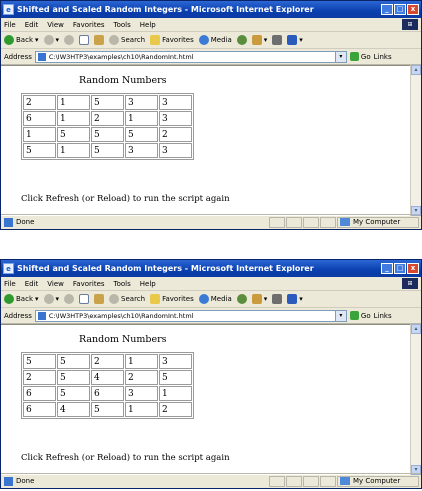  Describe the element at coordinates (107, 361) in the screenshot. I see `table-row: 5 5 2 1 3` at that location.